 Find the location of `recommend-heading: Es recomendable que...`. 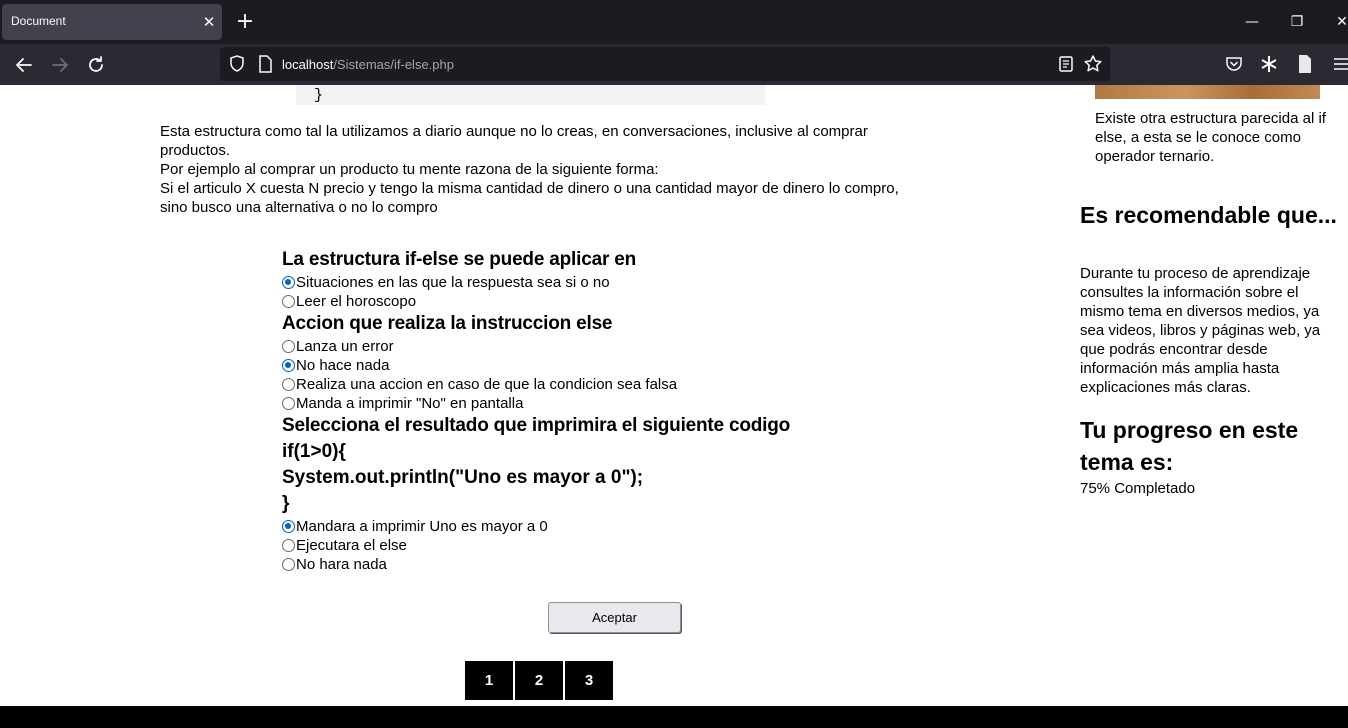

recommend-heading: Es recomendable que... is located at coordinates (1208, 215).